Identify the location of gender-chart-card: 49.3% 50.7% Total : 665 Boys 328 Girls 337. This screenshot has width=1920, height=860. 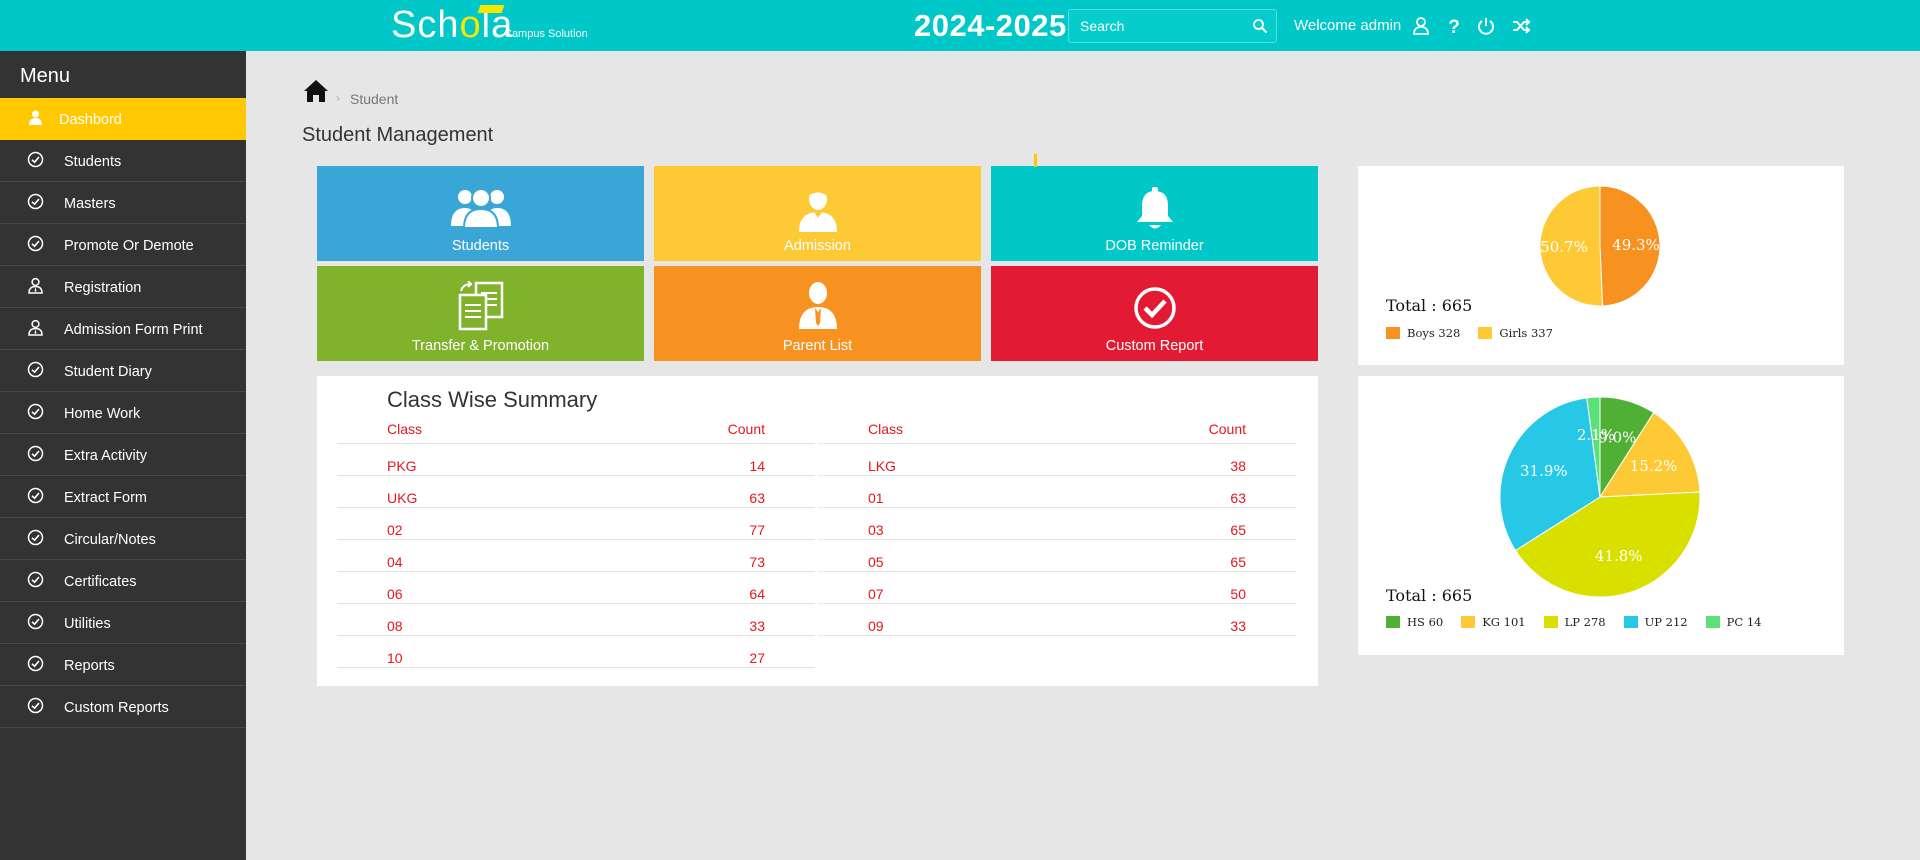
(1601, 265).